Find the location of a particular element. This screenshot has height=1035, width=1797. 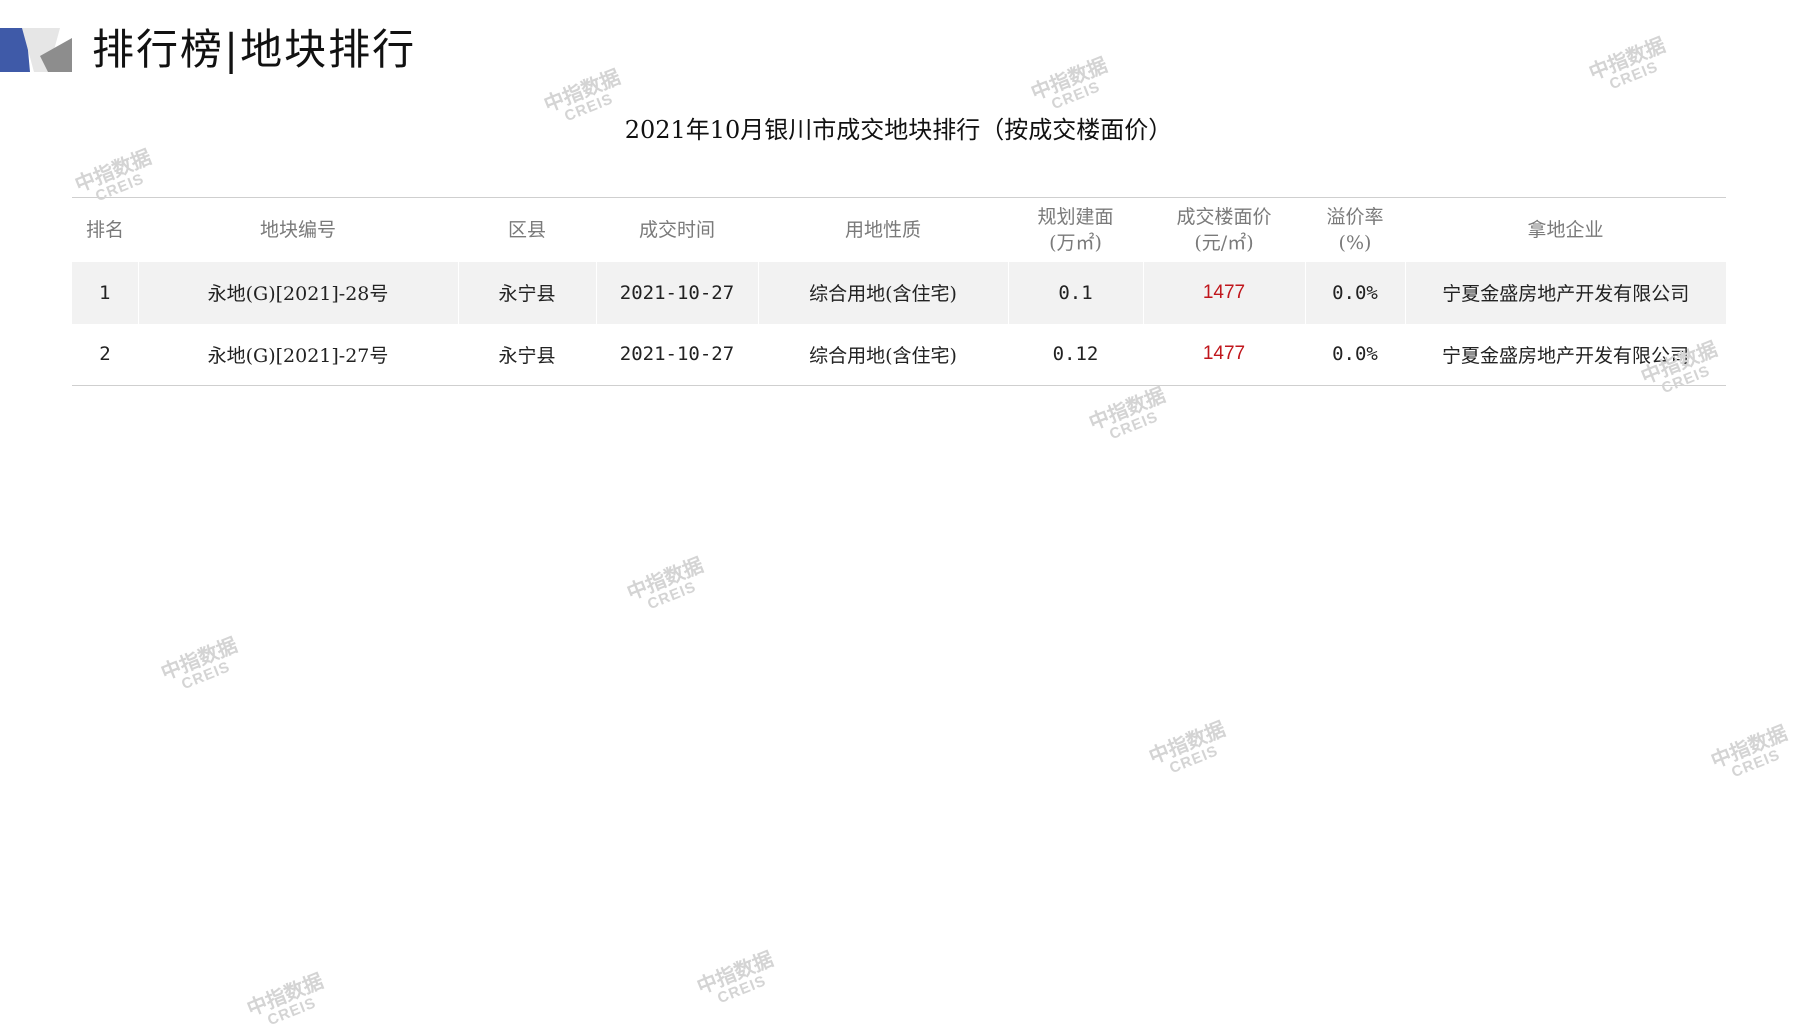

cell-rank: 1 is located at coordinates (105, 292).